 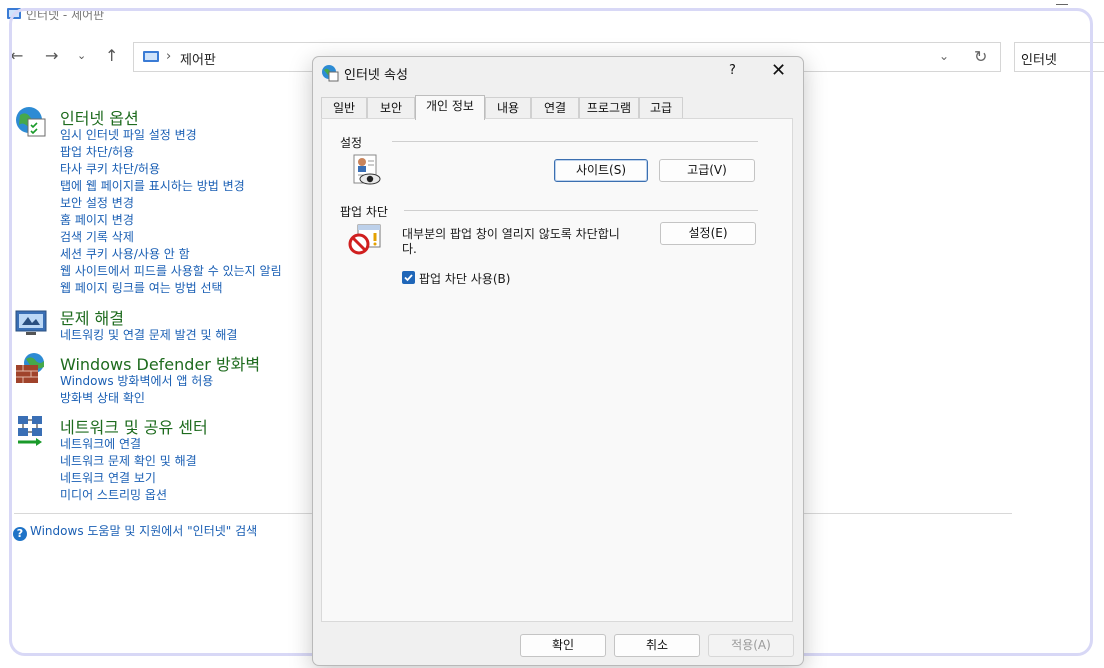 What do you see at coordinates (344, 107) in the screenshot?
I see `tab-general: 일반` at bounding box center [344, 107].